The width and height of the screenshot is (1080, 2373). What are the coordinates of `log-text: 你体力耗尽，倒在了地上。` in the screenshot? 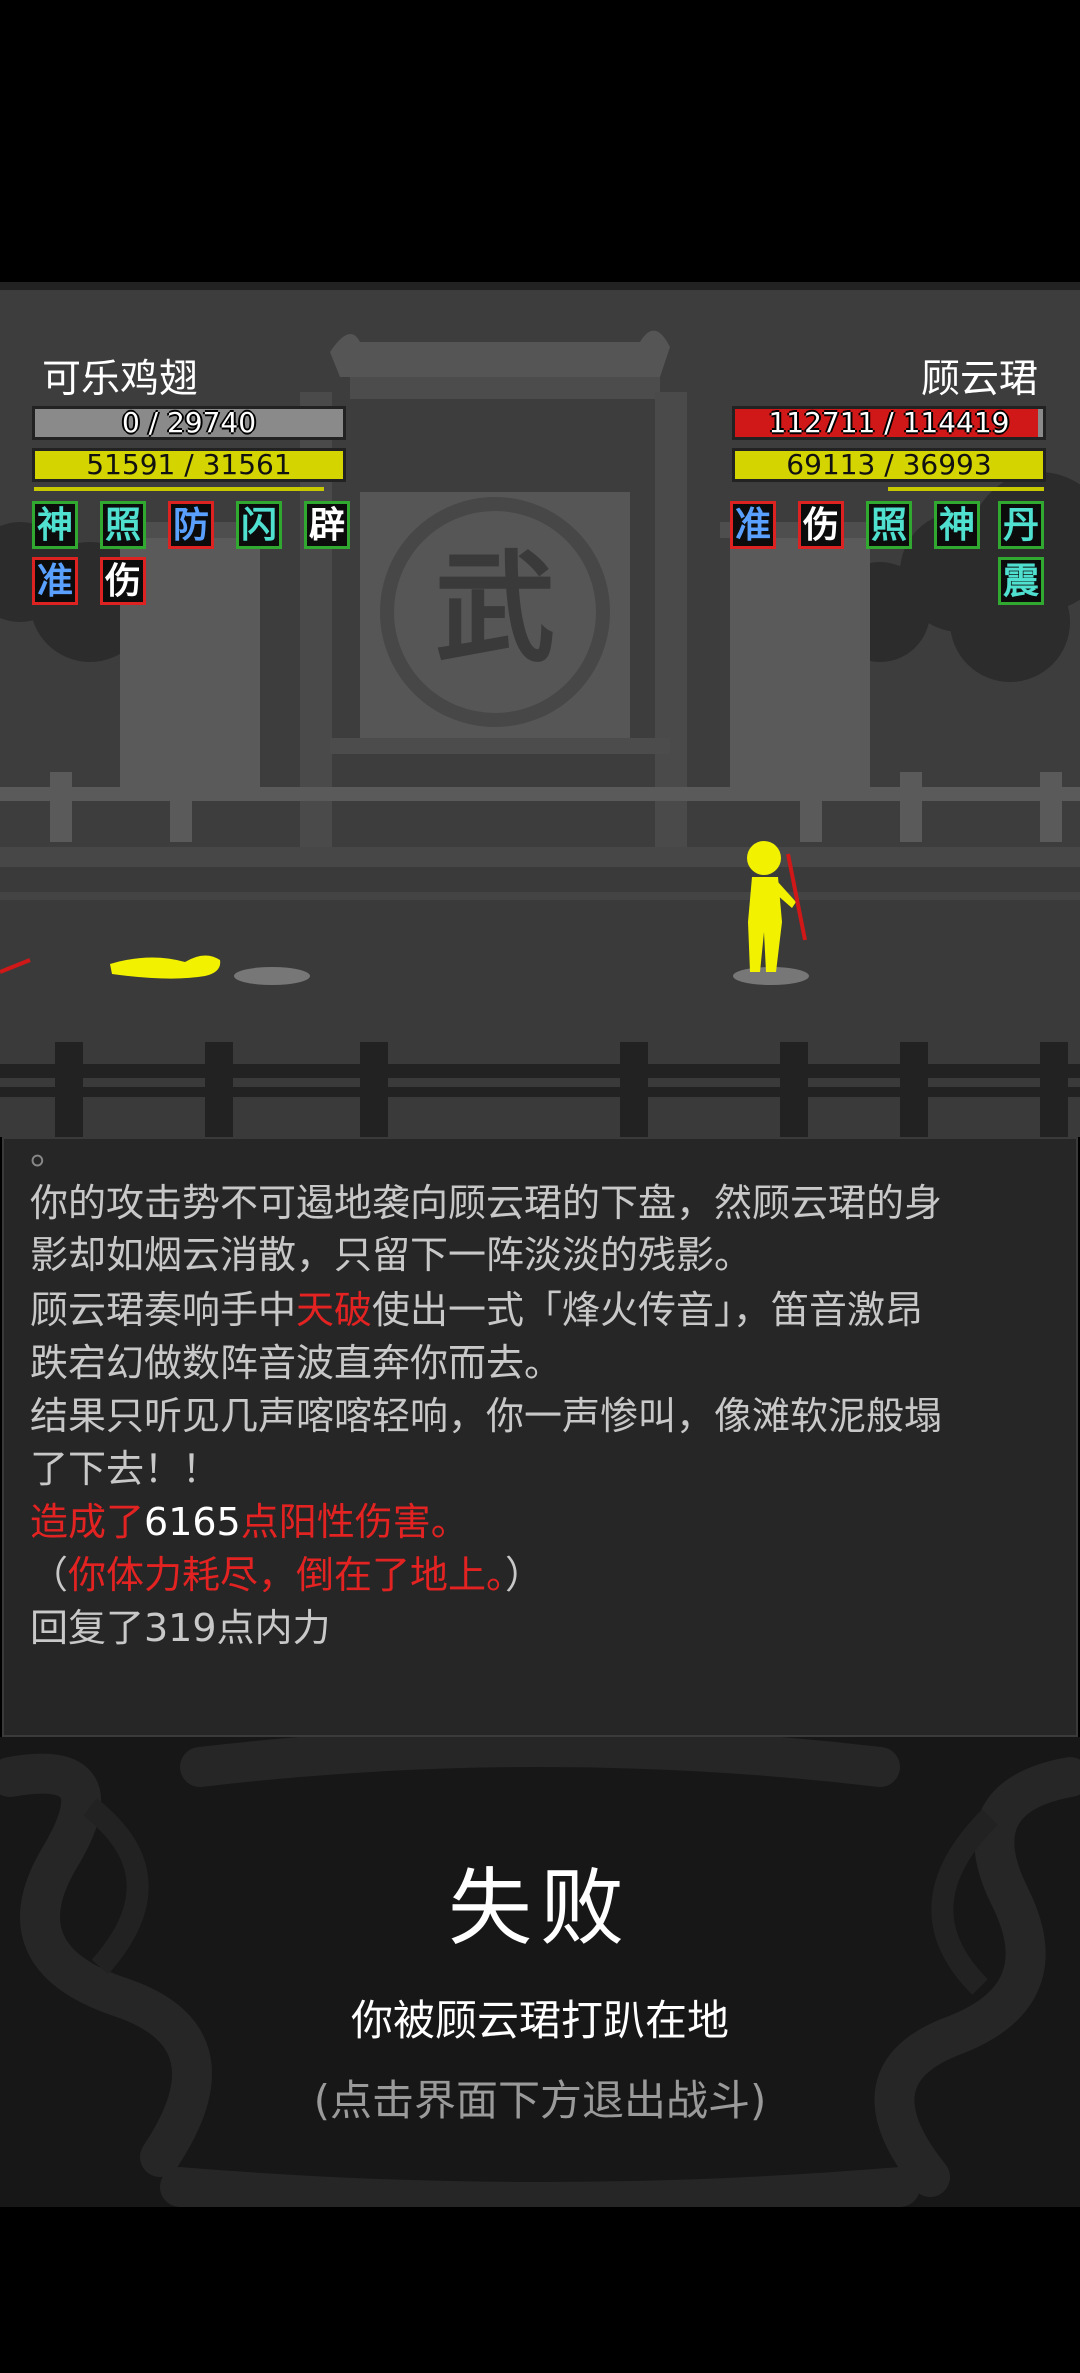 It's located at (287, 1575).